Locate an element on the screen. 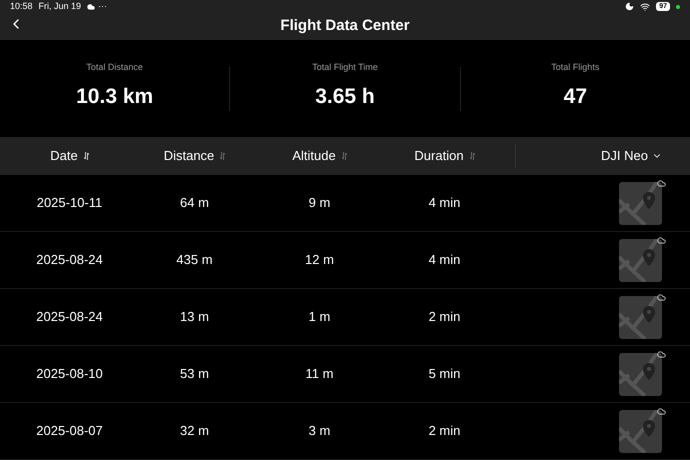 The image size is (690, 460). column-header: Altitude is located at coordinates (319, 156).